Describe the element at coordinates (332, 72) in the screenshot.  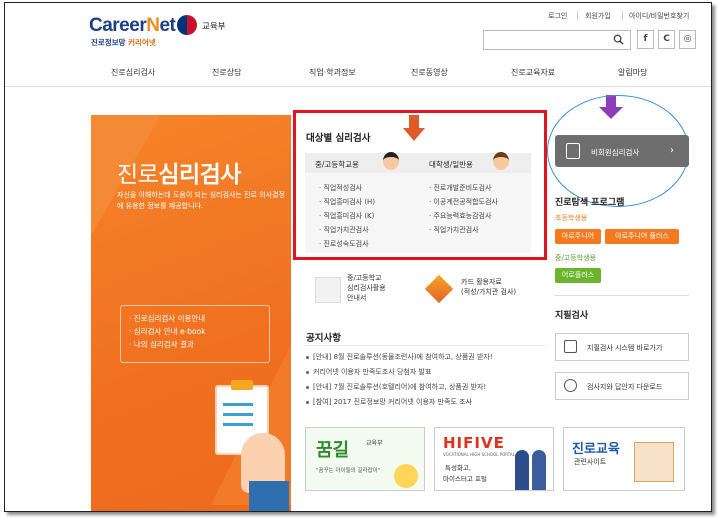
I see `nav-job-info: 직업·학과정보` at that location.